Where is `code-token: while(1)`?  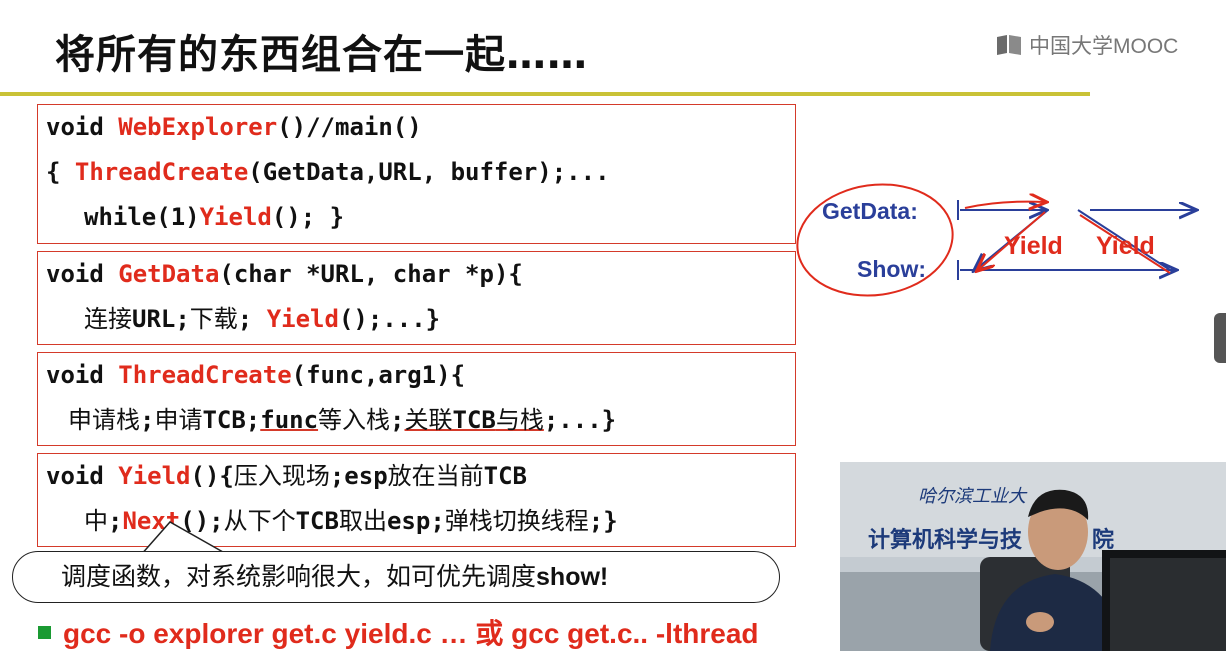
code-token: while(1) is located at coordinates (142, 217).